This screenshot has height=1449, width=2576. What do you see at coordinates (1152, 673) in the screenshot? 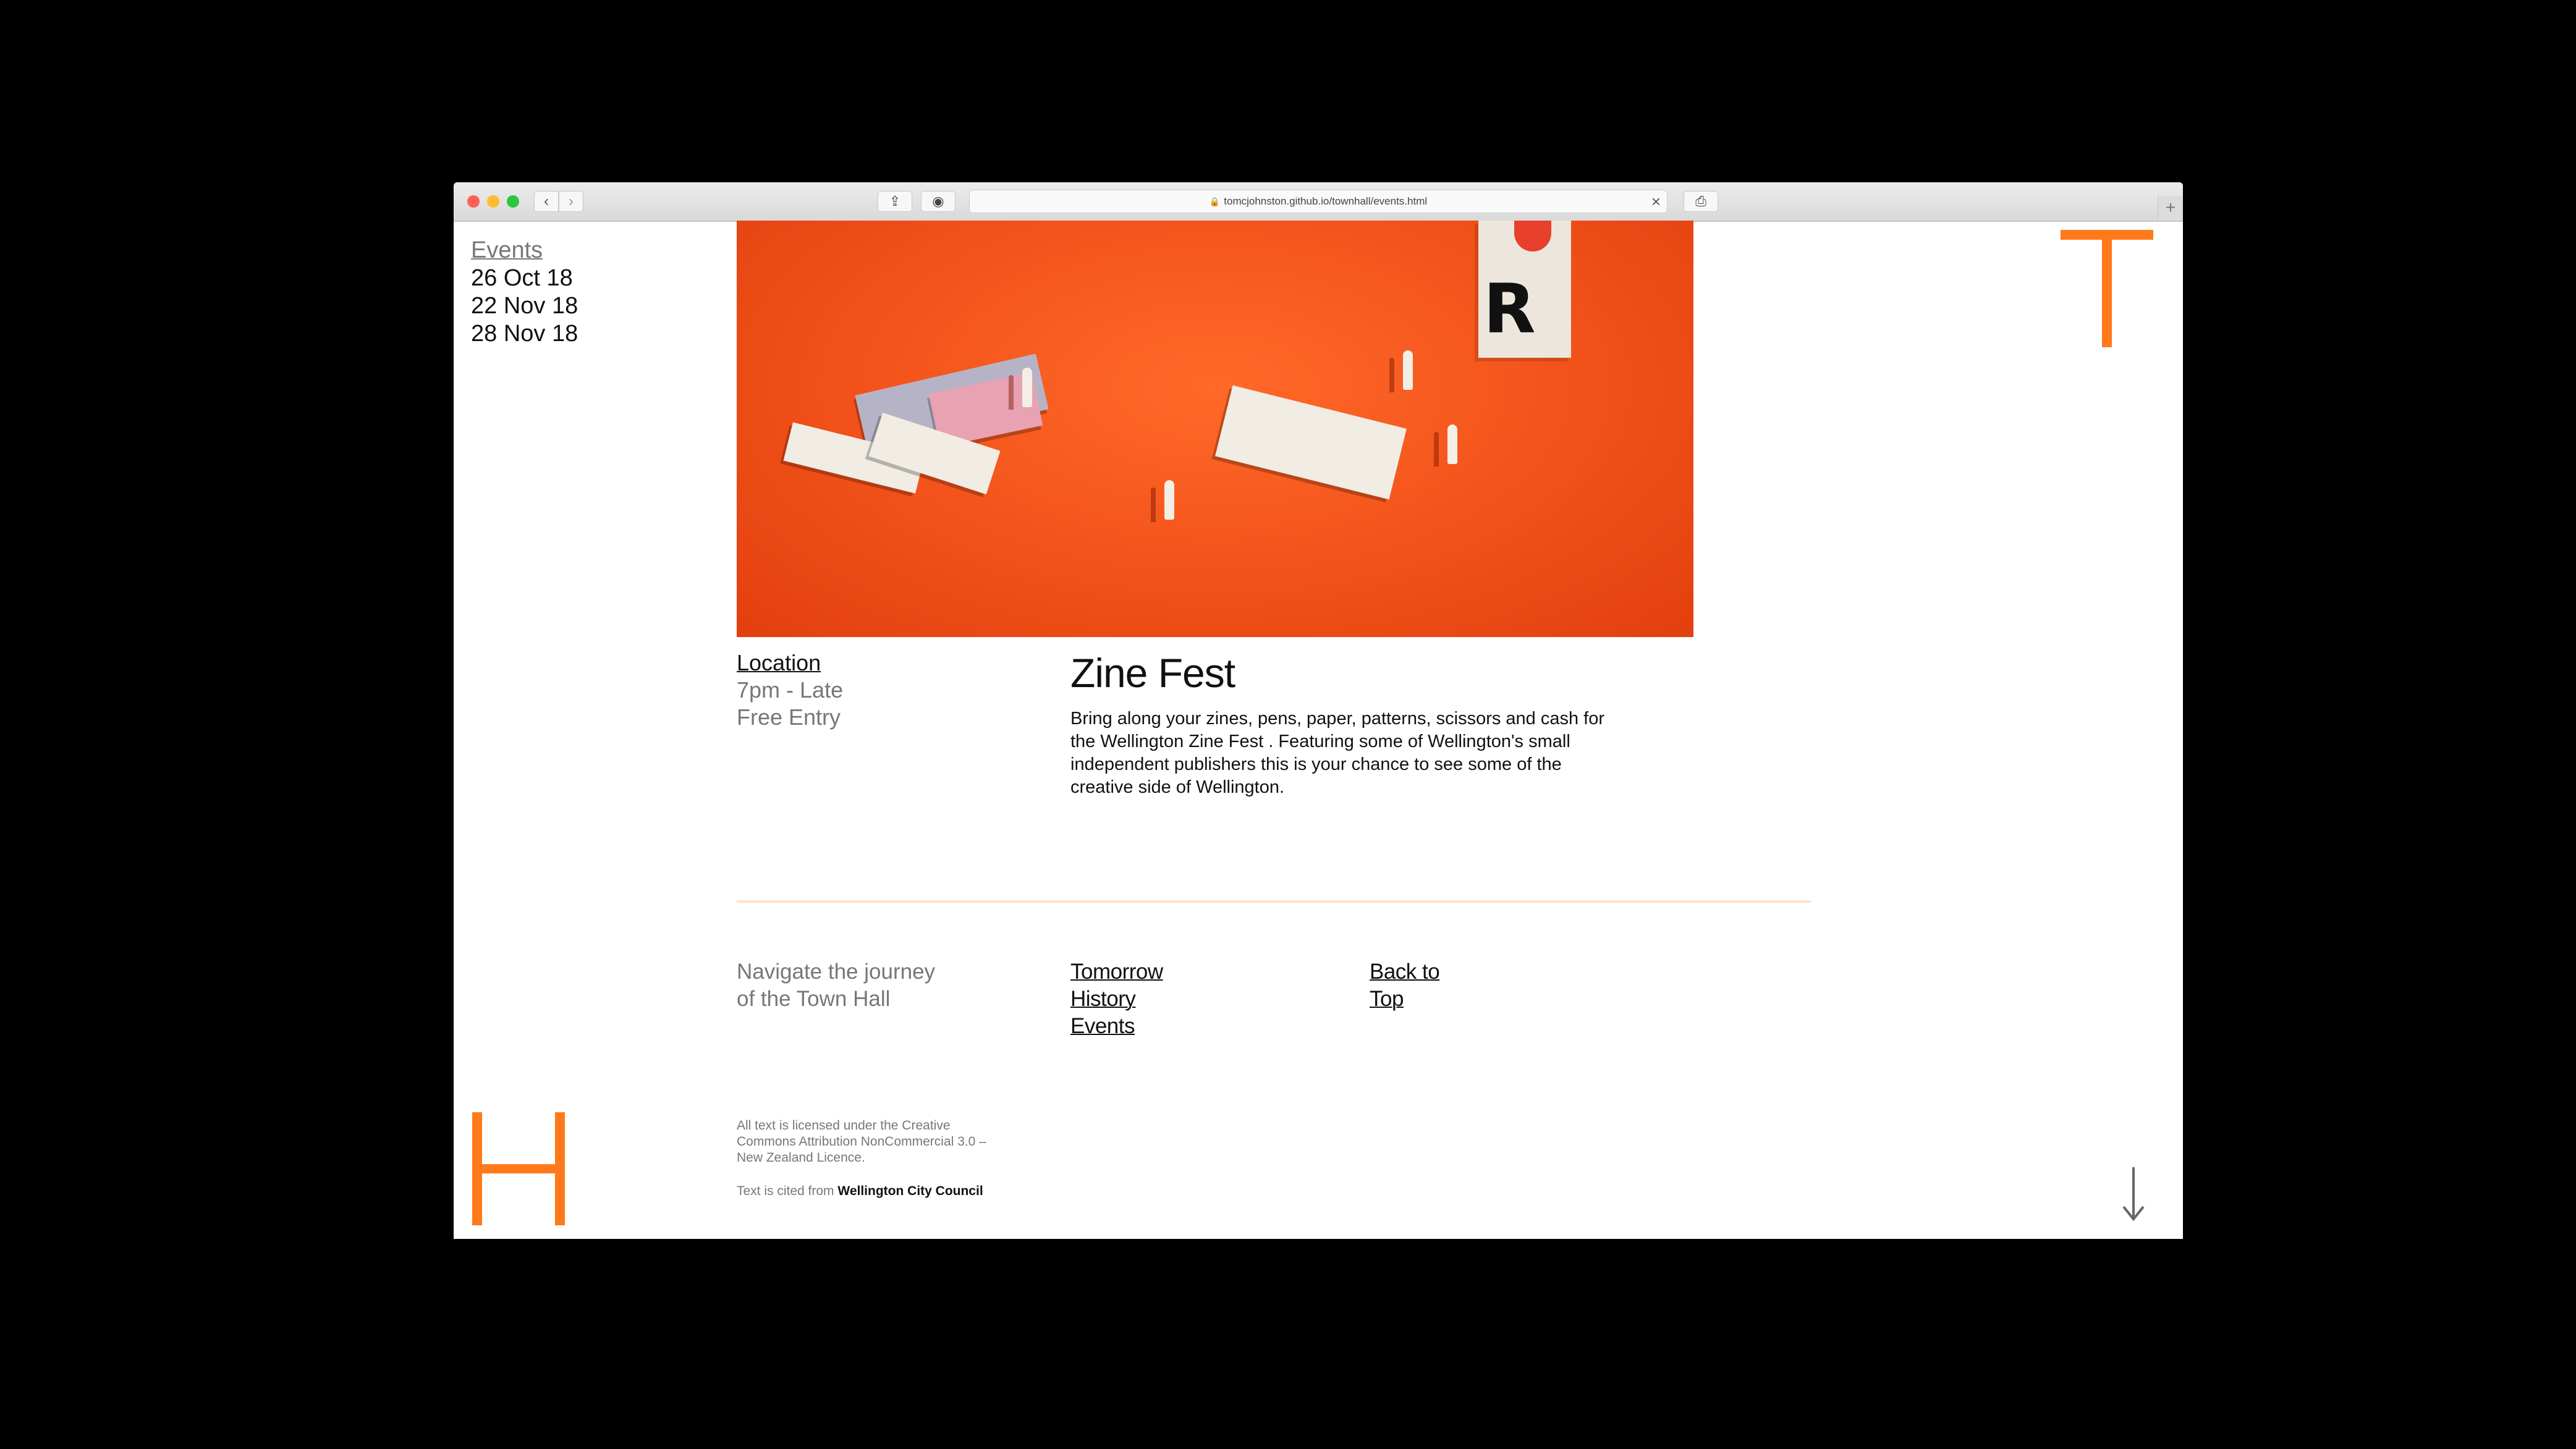
I see `event-title: Zine Fest` at bounding box center [1152, 673].